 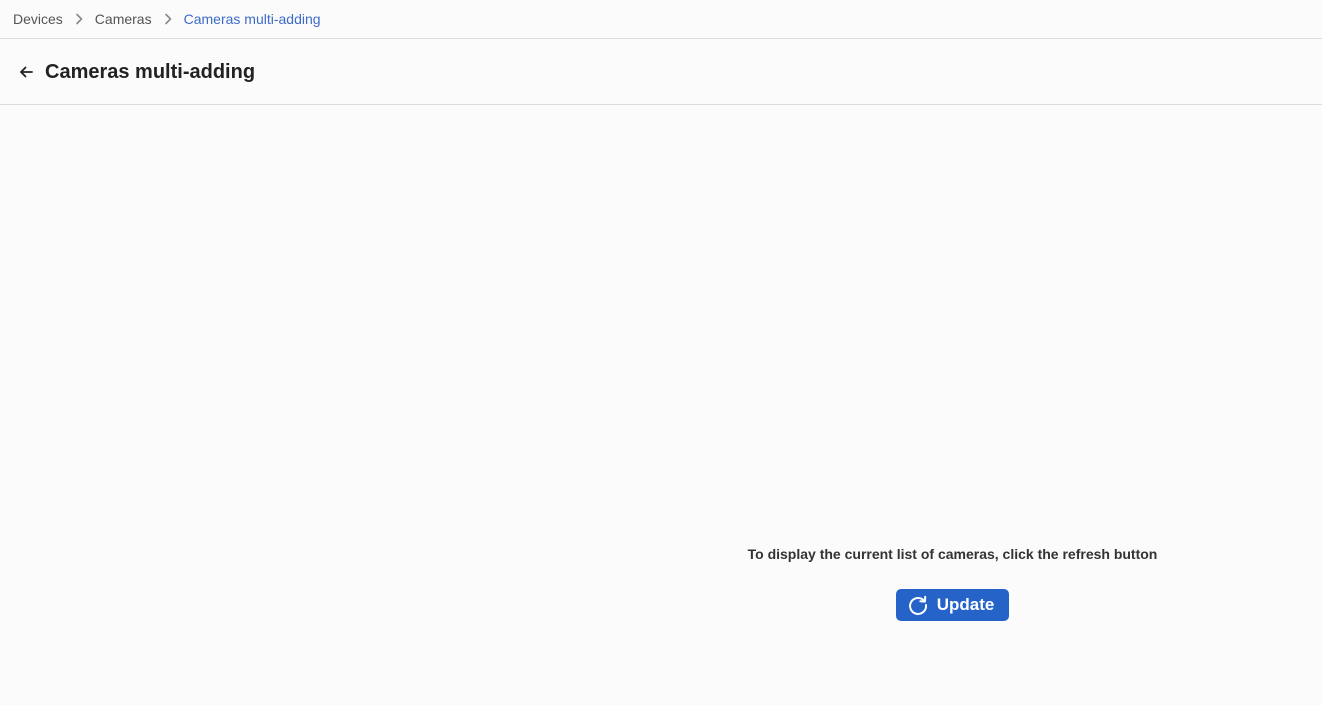 What do you see at coordinates (150, 71) in the screenshot?
I see `page-title: Cameras multi-adding` at bounding box center [150, 71].